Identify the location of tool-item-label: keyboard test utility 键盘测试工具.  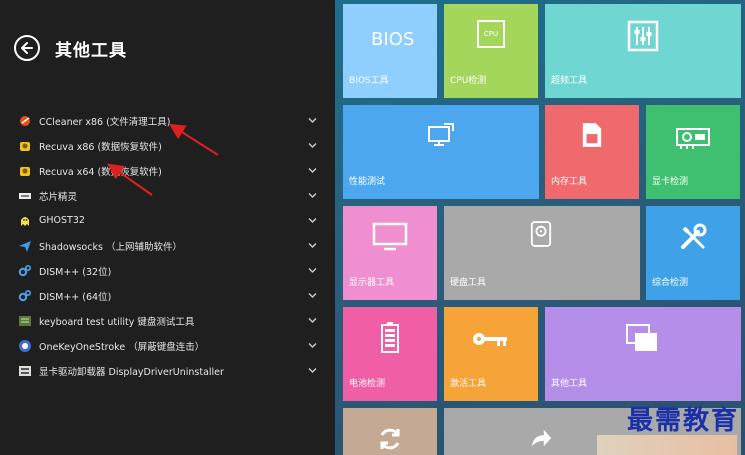
(117, 322).